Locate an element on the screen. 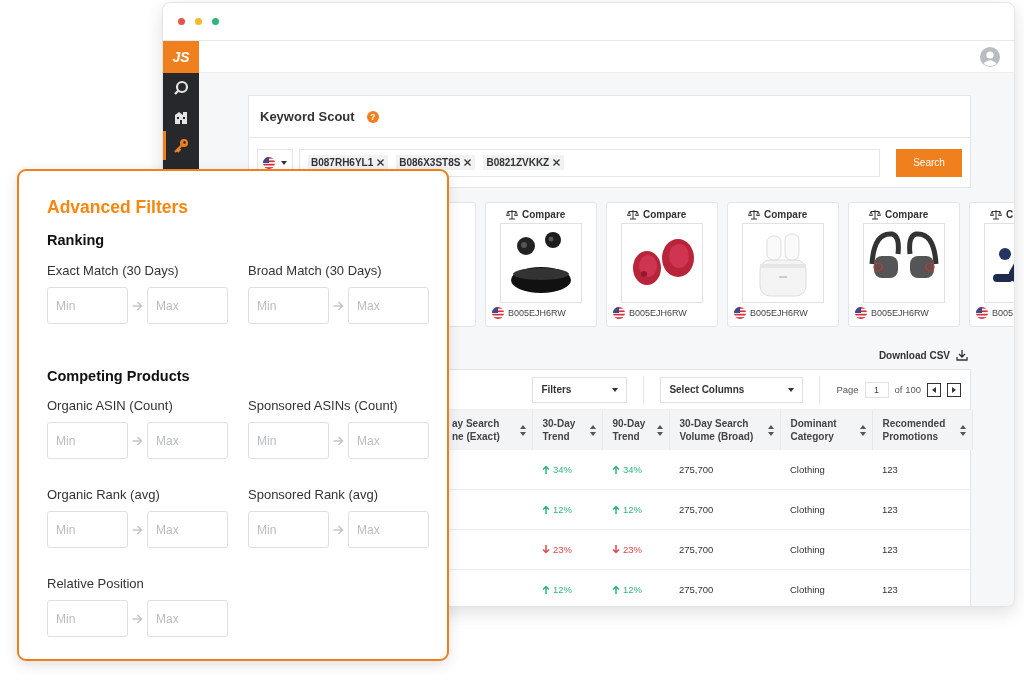  field-label: Exact Match (30 Days) is located at coordinates (113, 271).